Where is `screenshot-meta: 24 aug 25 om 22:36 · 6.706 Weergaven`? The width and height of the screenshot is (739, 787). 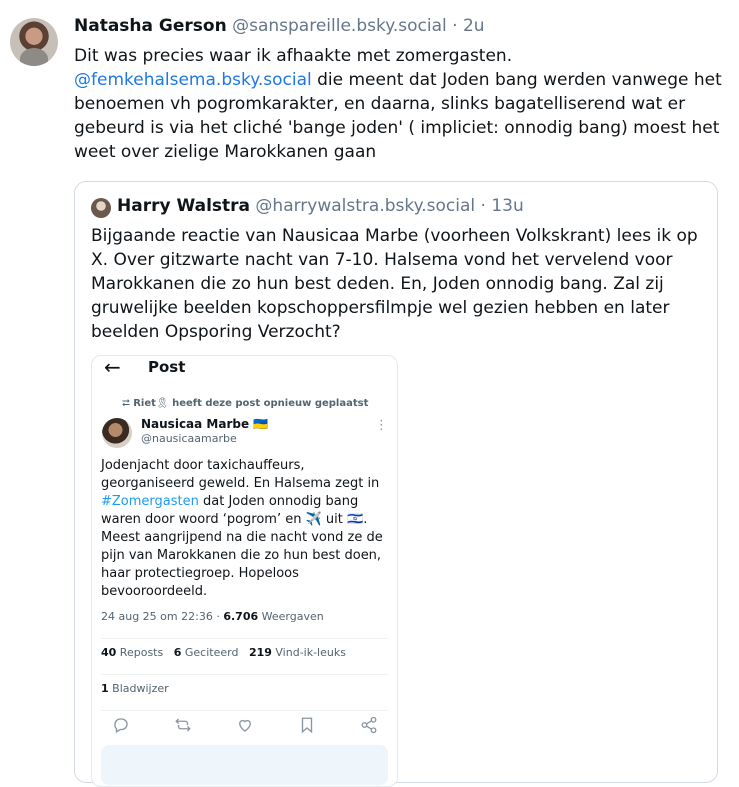 screenshot-meta: 24 aug 25 om 22:36 · 6.706 Weergaven is located at coordinates (212, 616).